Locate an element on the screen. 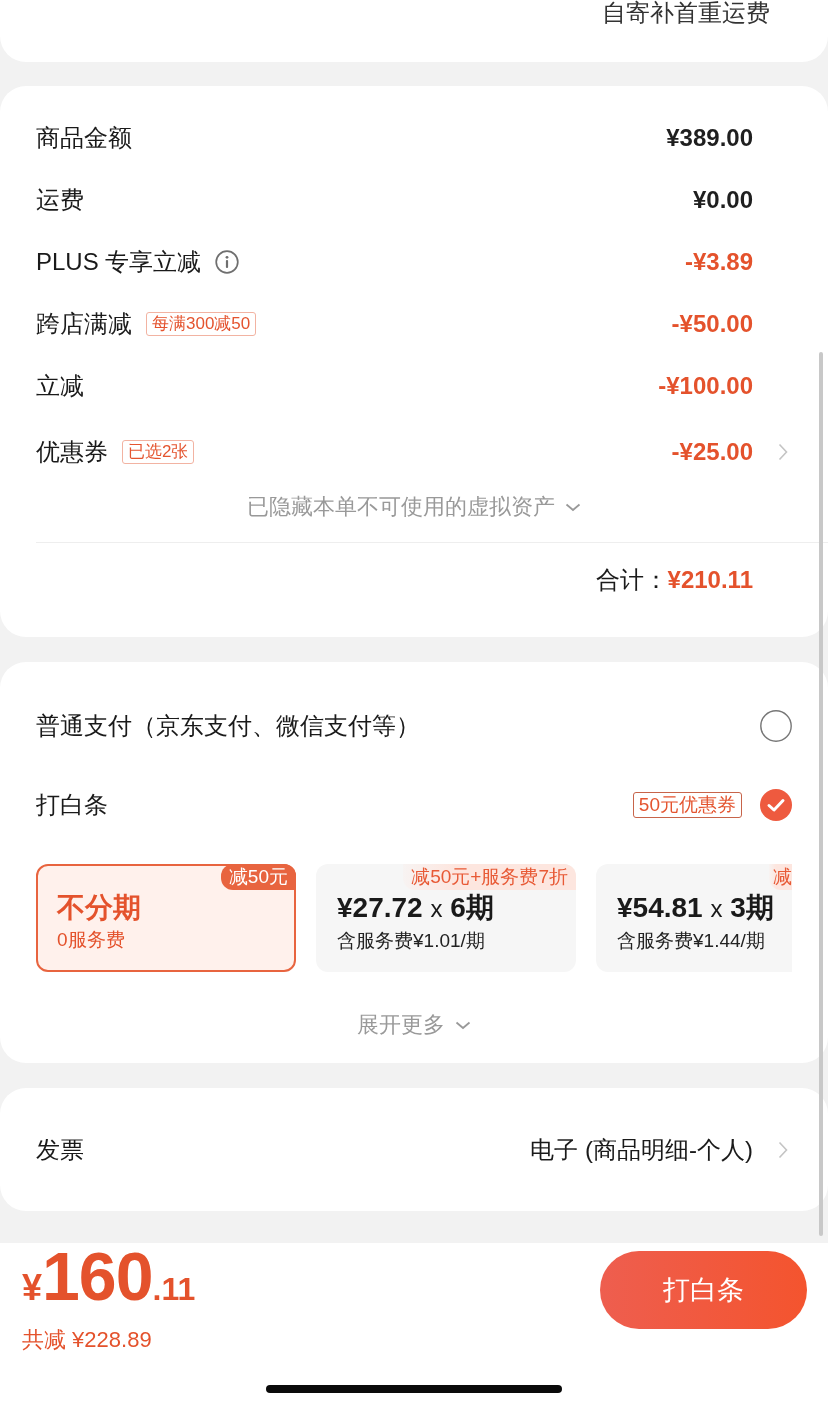  plan-title: ¥27.72 x 6期 is located at coordinates (416, 908).